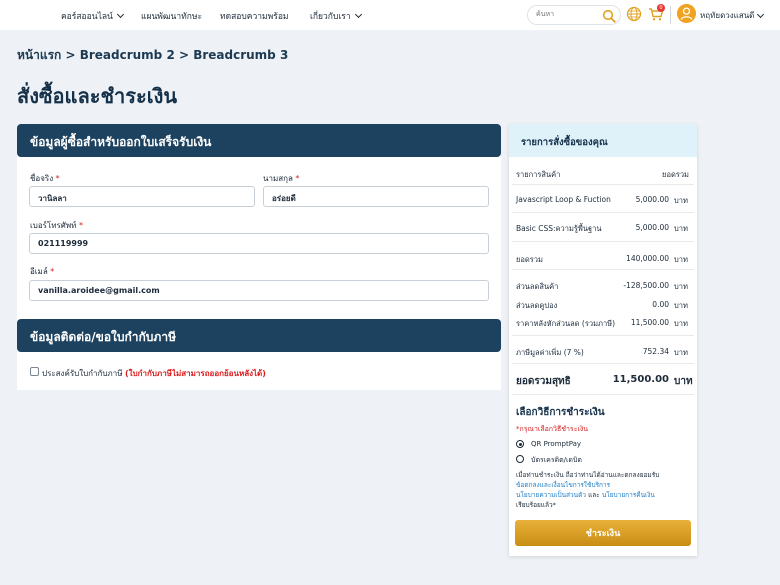  Describe the element at coordinates (670, 15) in the screenshot. I see `nav-divider` at that location.